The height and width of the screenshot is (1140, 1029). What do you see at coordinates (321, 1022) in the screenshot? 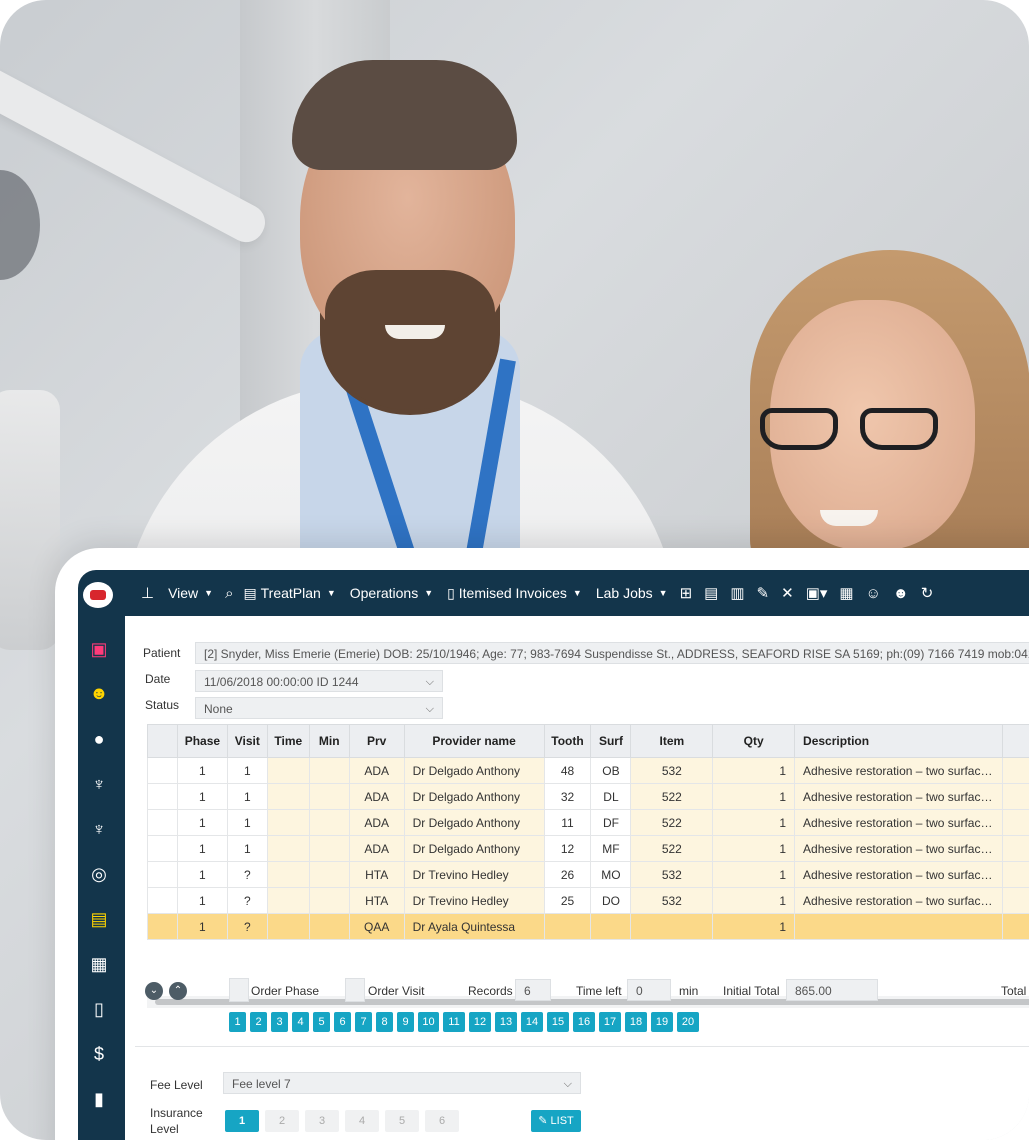
I see `page-button: 5` at bounding box center [321, 1022].